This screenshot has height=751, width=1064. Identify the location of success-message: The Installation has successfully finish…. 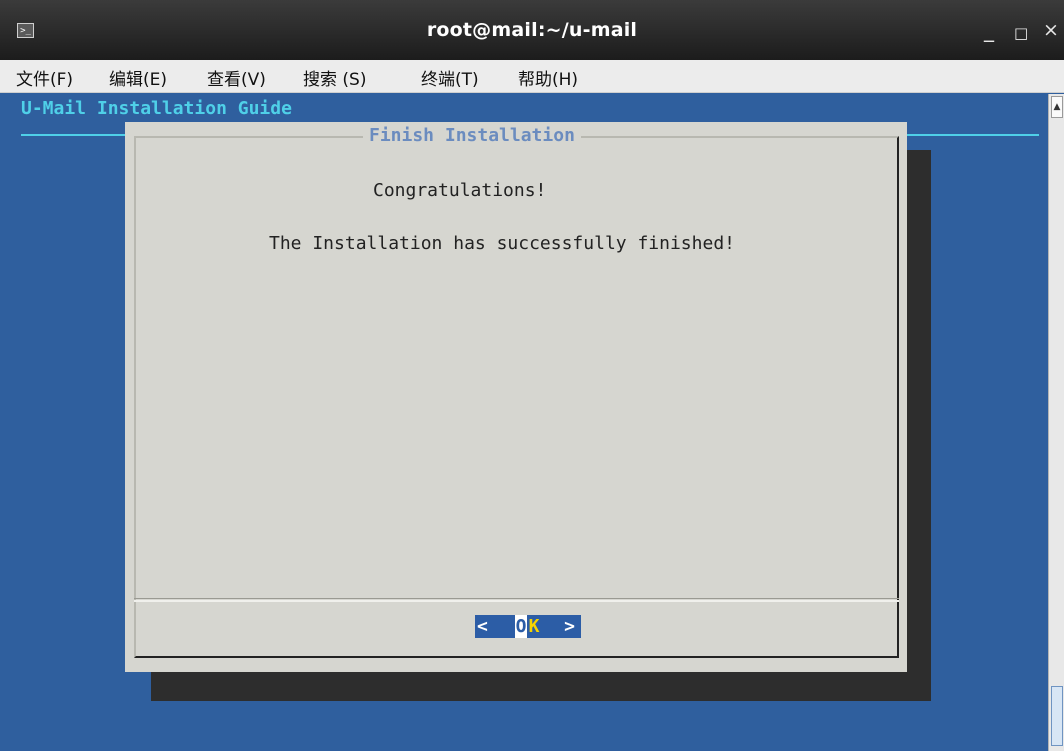
(502, 243).